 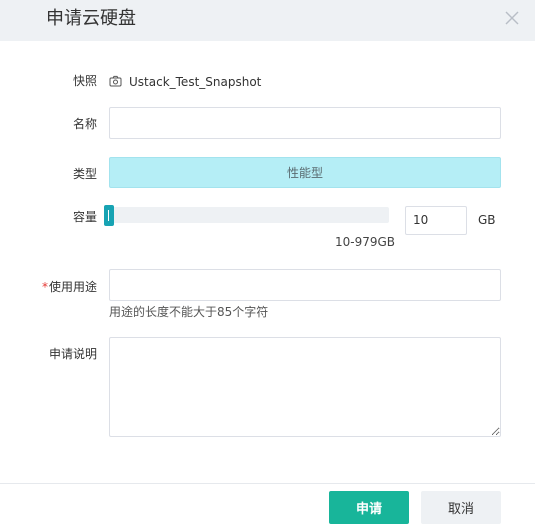 What do you see at coordinates (305, 387) in the screenshot?
I see `description-textarea` at bounding box center [305, 387].